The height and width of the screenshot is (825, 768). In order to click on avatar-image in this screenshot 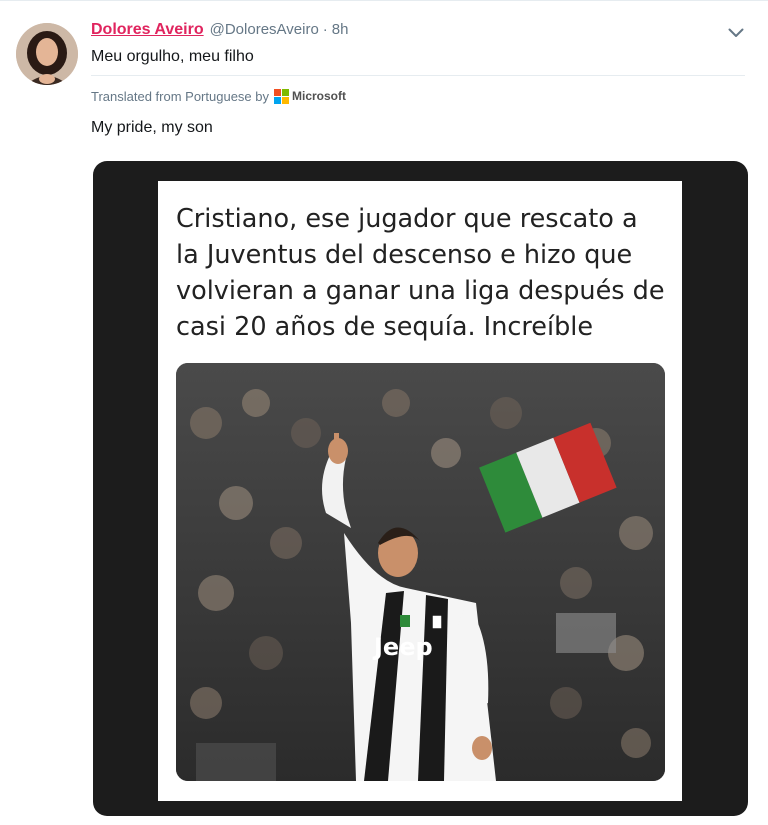, I will do `click(47, 54)`.